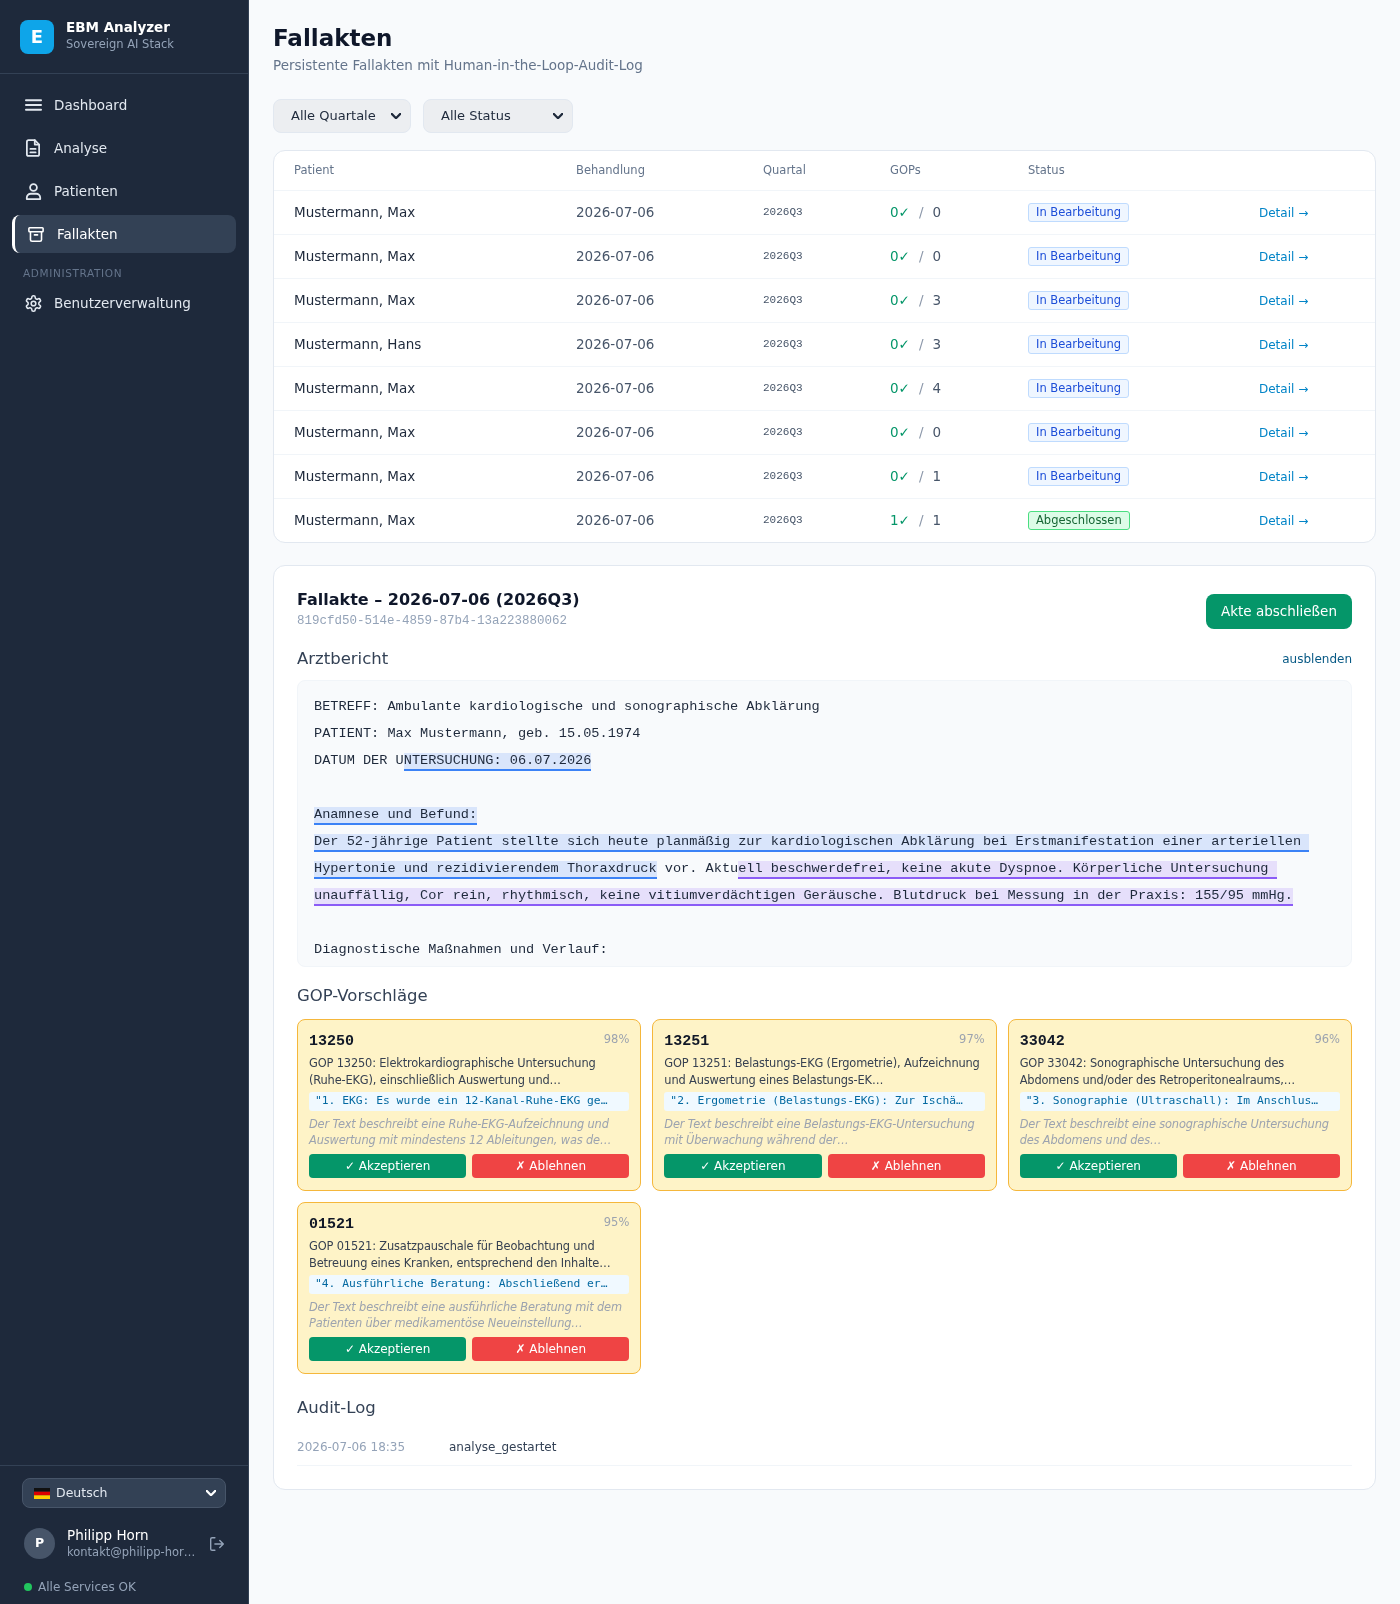 This screenshot has width=1400, height=1604. What do you see at coordinates (124, 191) in the screenshot?
I see `sidebar-item: Patienten` at bounding box center [124, 191].